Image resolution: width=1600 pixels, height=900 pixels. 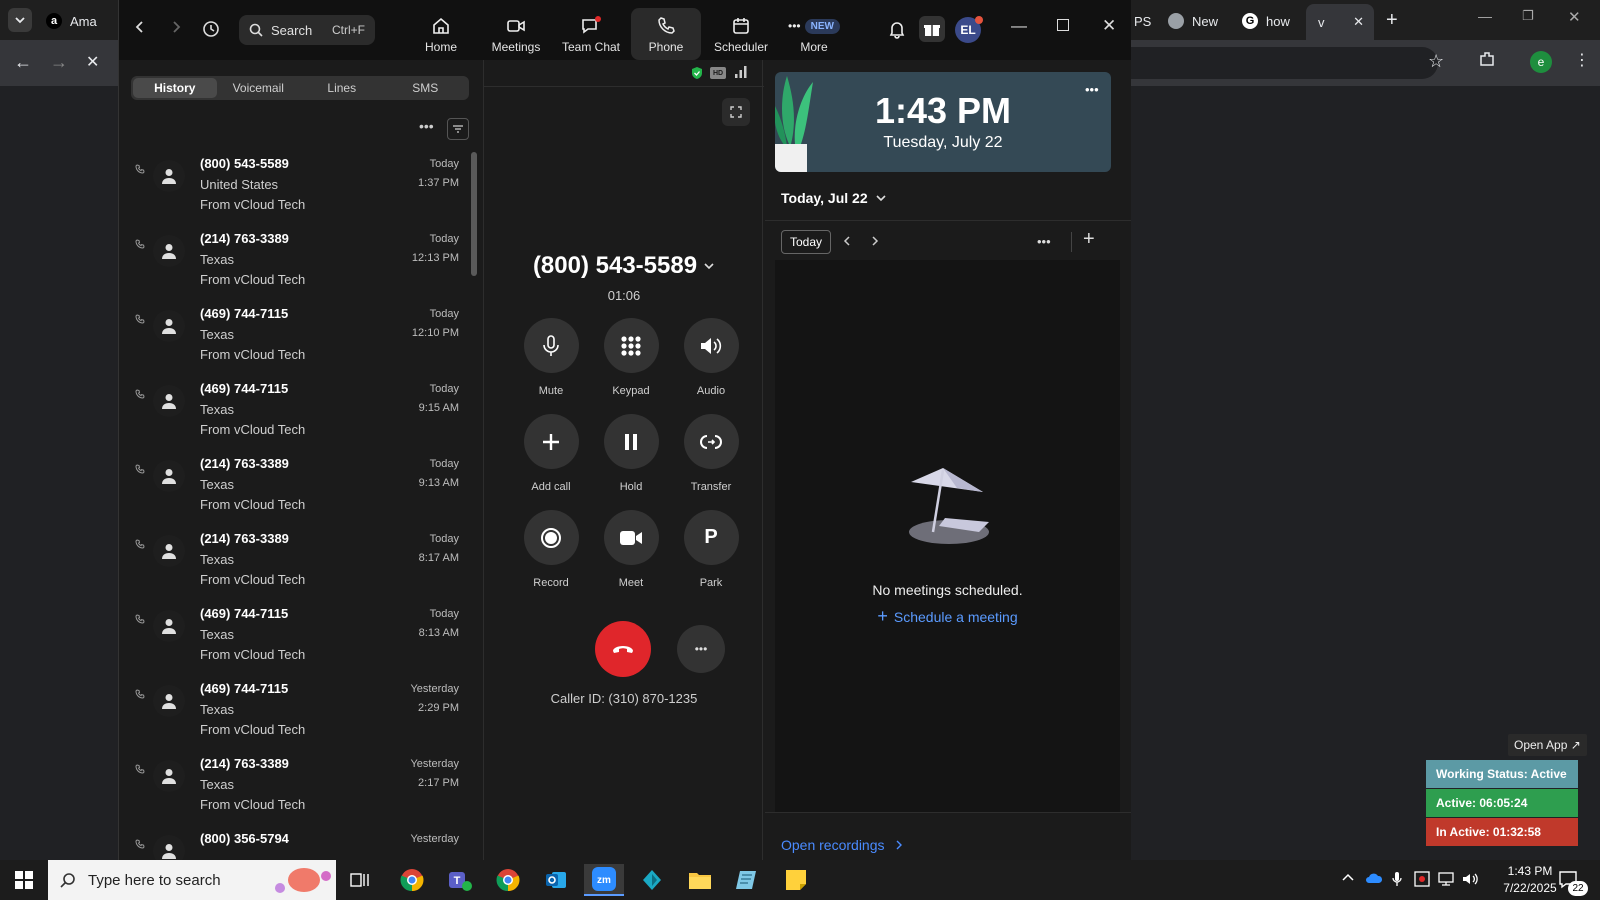 What do you see at coordinates (59, 62) in the screenshot?
I see `forward-icon: →` at bounding box center [59, 62].